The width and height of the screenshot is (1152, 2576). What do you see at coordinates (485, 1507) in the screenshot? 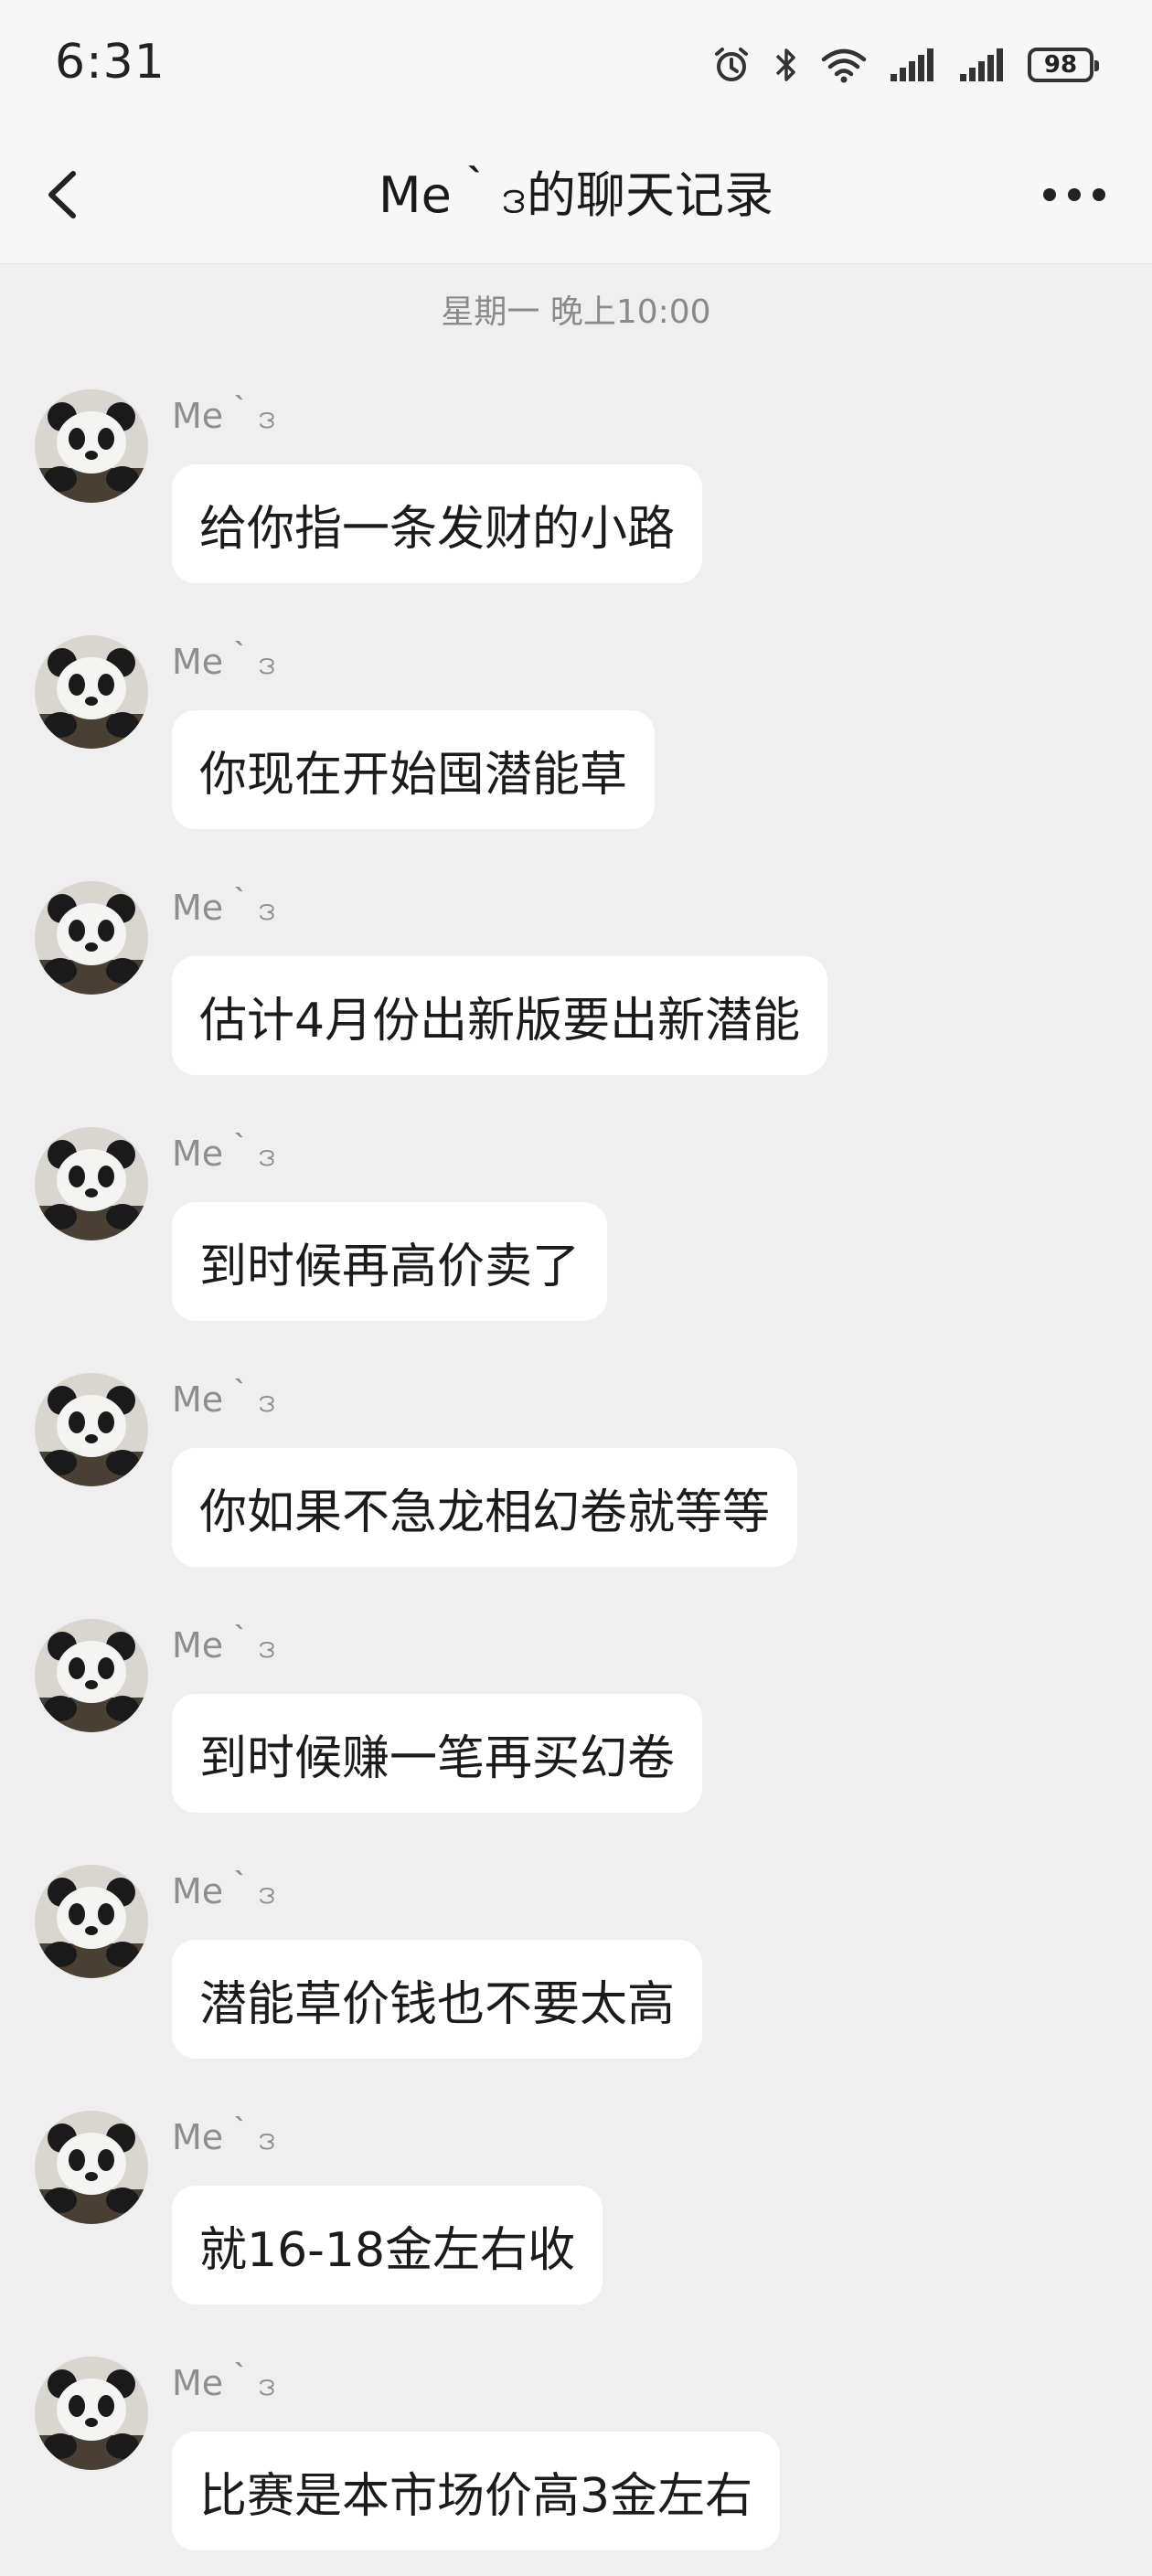
I see `message-bubble: 你如果不急龙相幻卷就等等` at bounding box center [485, 1507].